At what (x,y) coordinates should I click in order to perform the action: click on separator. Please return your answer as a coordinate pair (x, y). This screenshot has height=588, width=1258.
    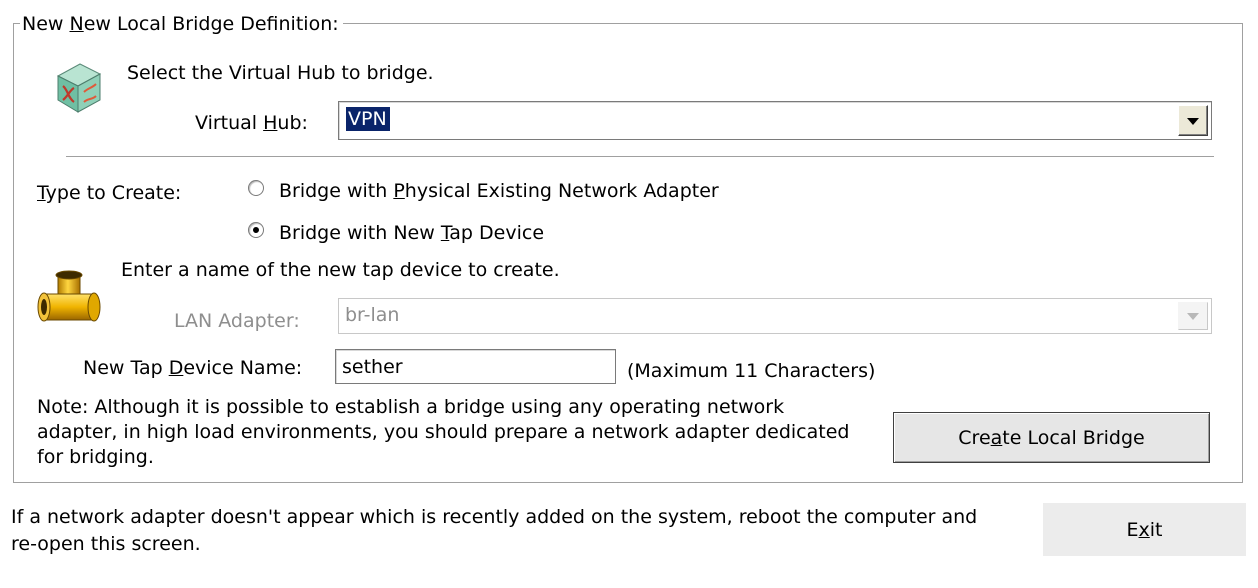
    Looking at the image, I should click on (640, 157).